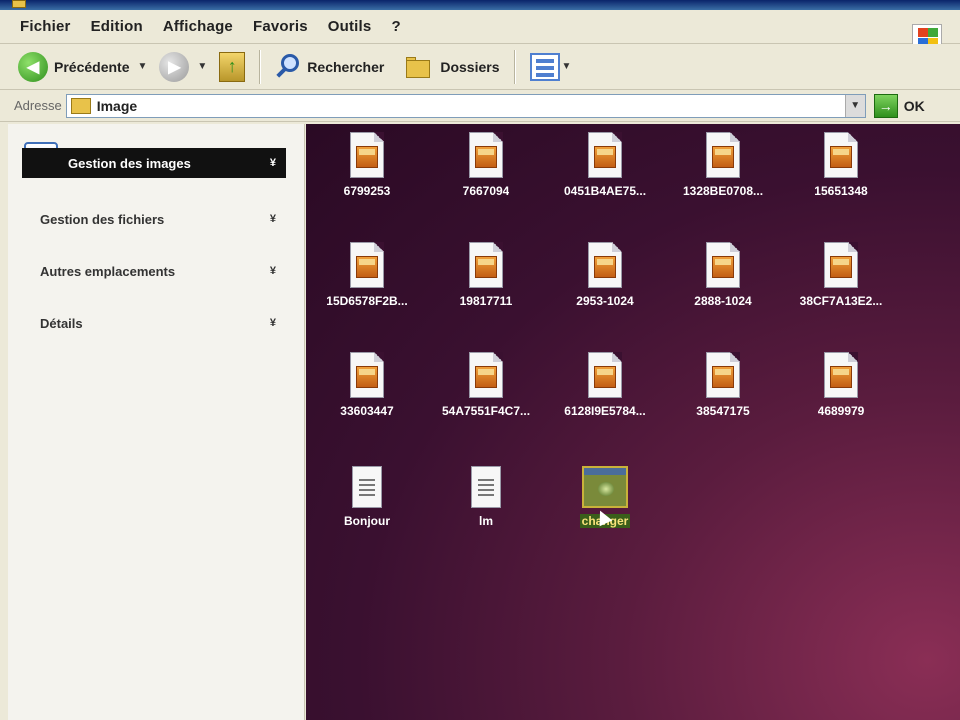 The image size is (960, 720). I want to click on file-name: 7667094, so click(486, 191).